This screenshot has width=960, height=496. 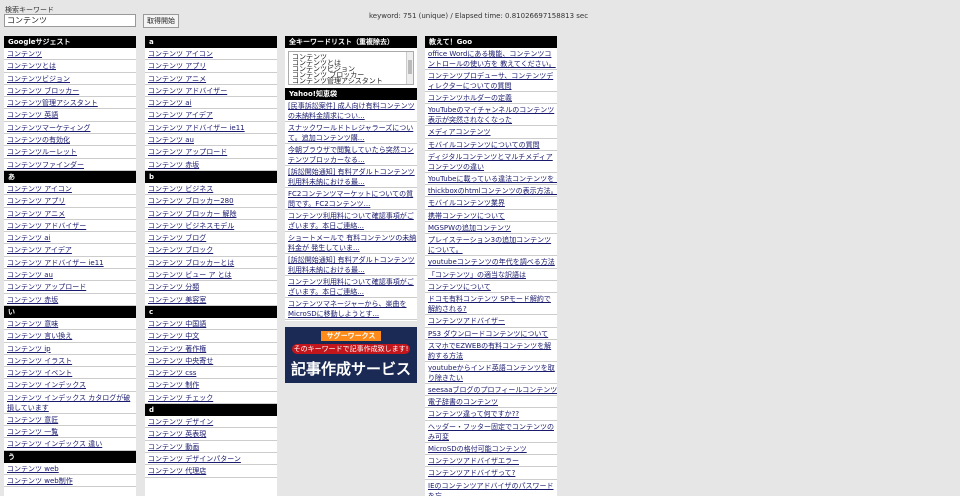 I want to click on keyword-link: コンテンツ アップロード, so click(x=187, y=152).